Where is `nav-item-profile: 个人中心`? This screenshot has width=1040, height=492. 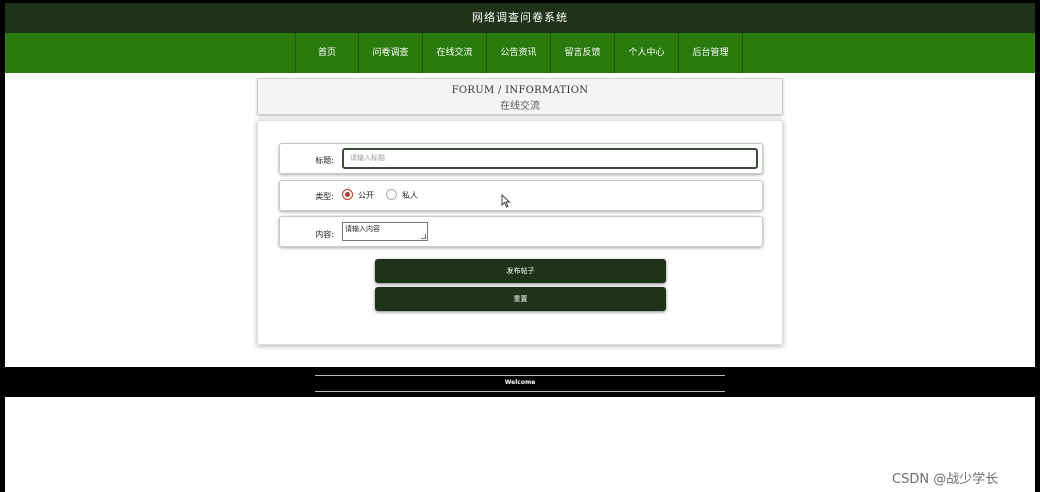
nav-item-profile: 个人中心 is located at coordinates (647, 53).